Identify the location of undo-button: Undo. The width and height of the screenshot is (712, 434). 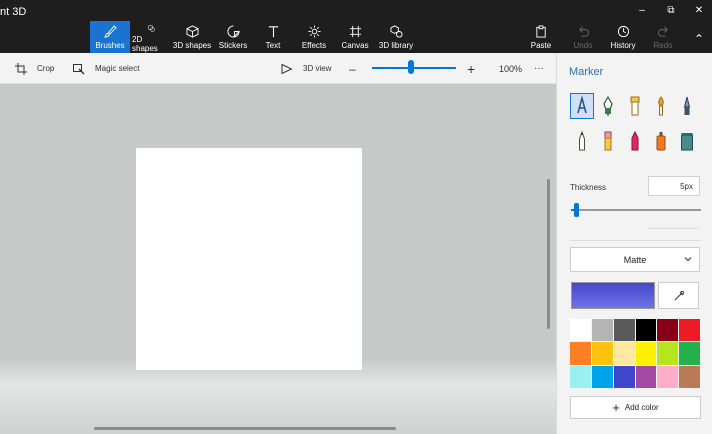
(583, 37).